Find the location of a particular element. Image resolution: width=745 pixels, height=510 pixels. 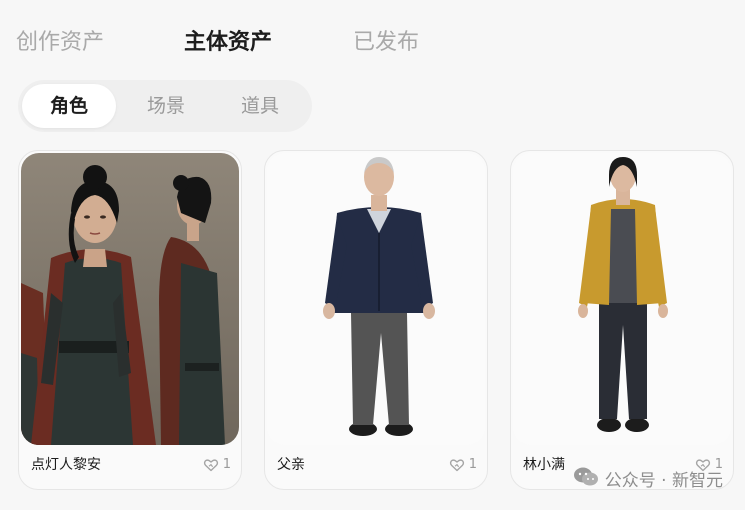

watermark-text: 公众号 · 新智元 is located at coordinates (663, 481).